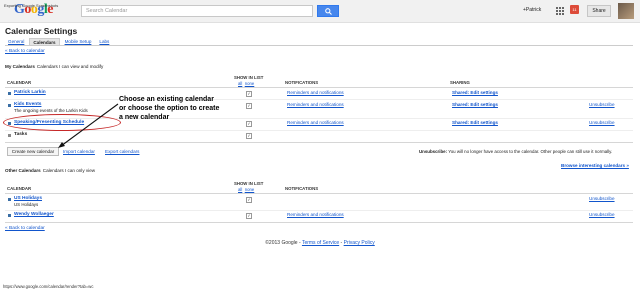 This screenshot has height=293, width=640. What do you see at coordinates (144, 117) in the screenshot?
I see `annotation-line-3: a new calendar` at bounding box center [144, 117].